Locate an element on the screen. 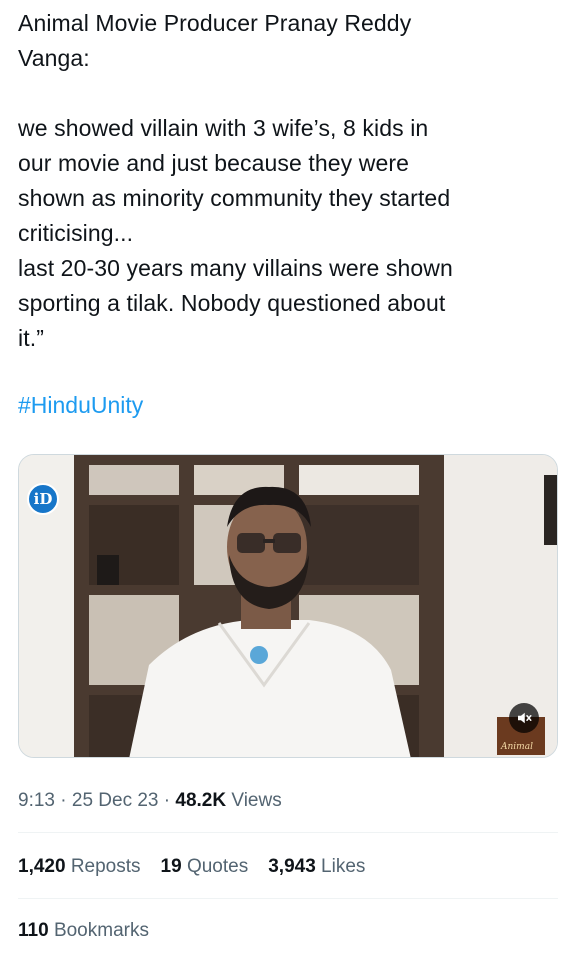  reposts-stat: 1,420 Reposts is located at coordinates (79, 867).